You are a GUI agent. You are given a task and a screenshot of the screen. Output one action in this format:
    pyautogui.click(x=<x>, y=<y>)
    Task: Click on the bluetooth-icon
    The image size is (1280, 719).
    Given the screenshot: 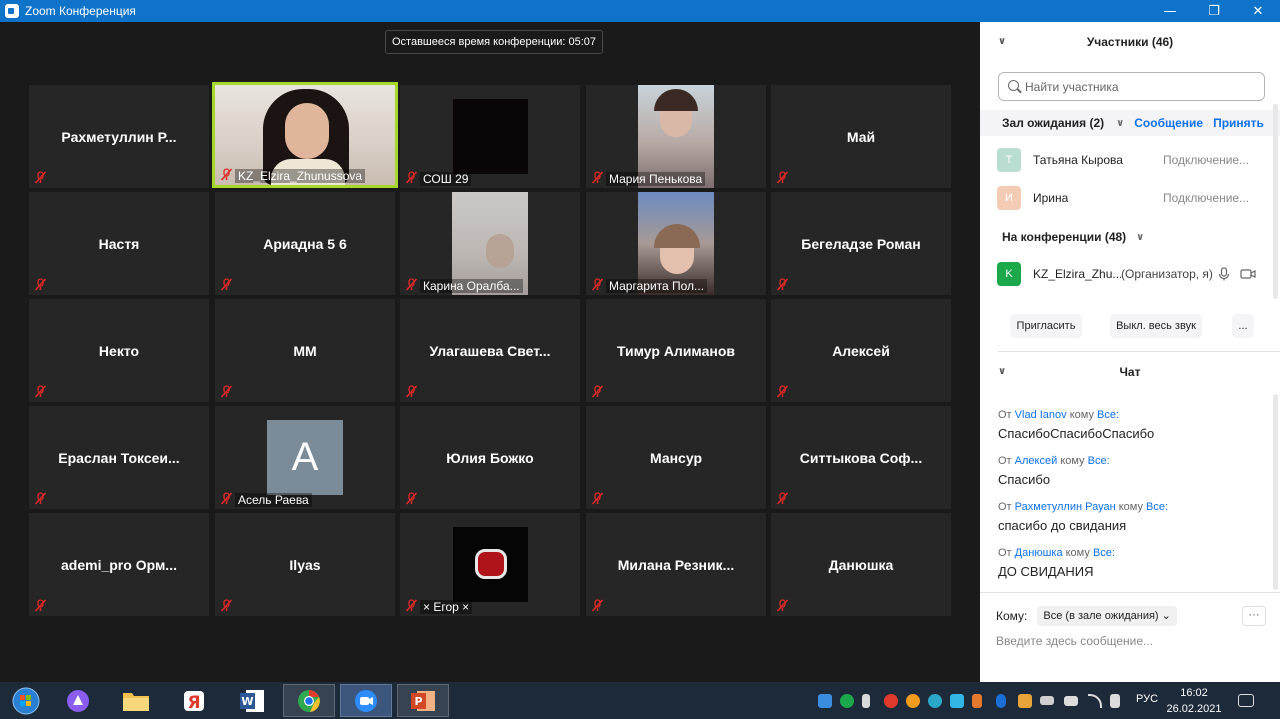 What is the action you would take?
    pyautogui.click(x=1001, y=701)
    